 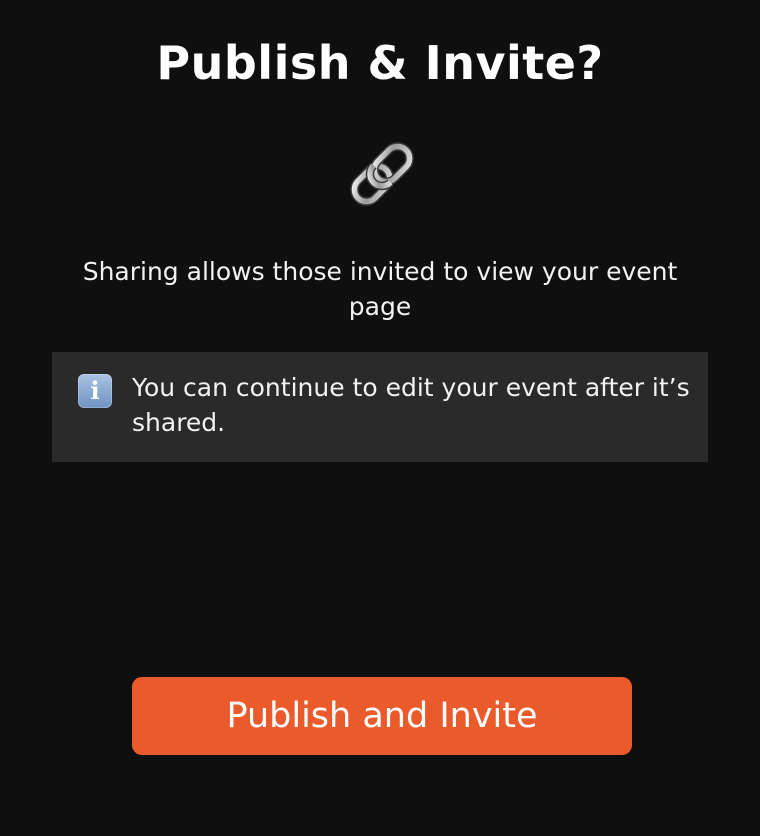 What do you see at coordinates (382, 174) in the screenshot?
I see `link-icon` at bounding box center [382, 174].